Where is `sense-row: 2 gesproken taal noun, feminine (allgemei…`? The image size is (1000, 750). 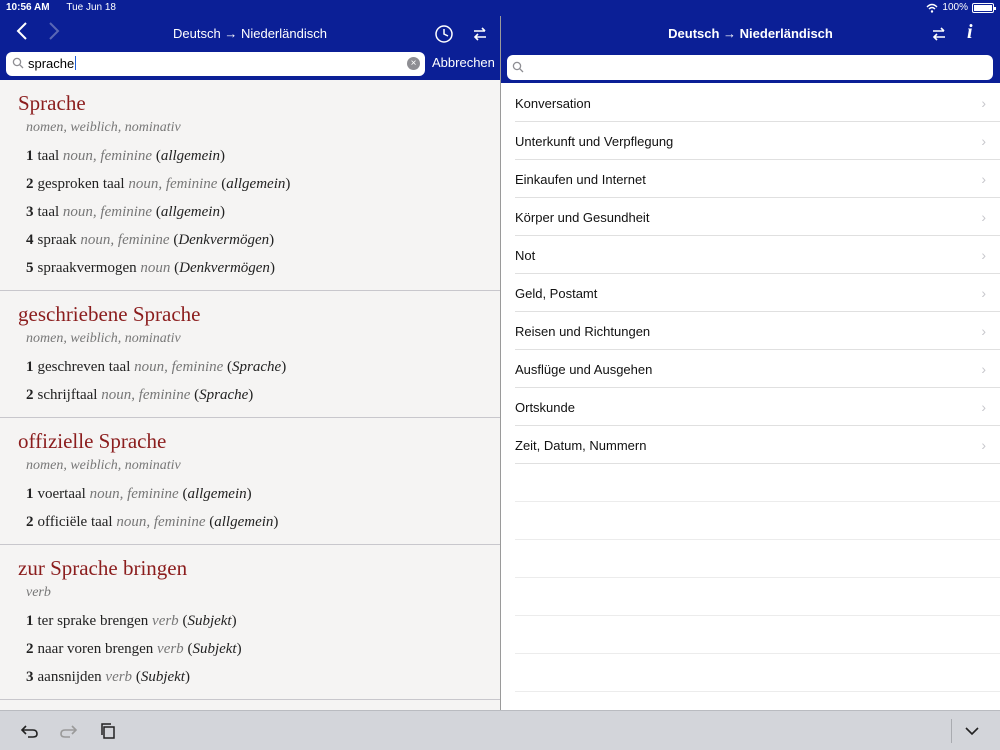
sense-row: 2 gesproken taal noun, feminine (allgemei… is located at coordinates (263, 184).